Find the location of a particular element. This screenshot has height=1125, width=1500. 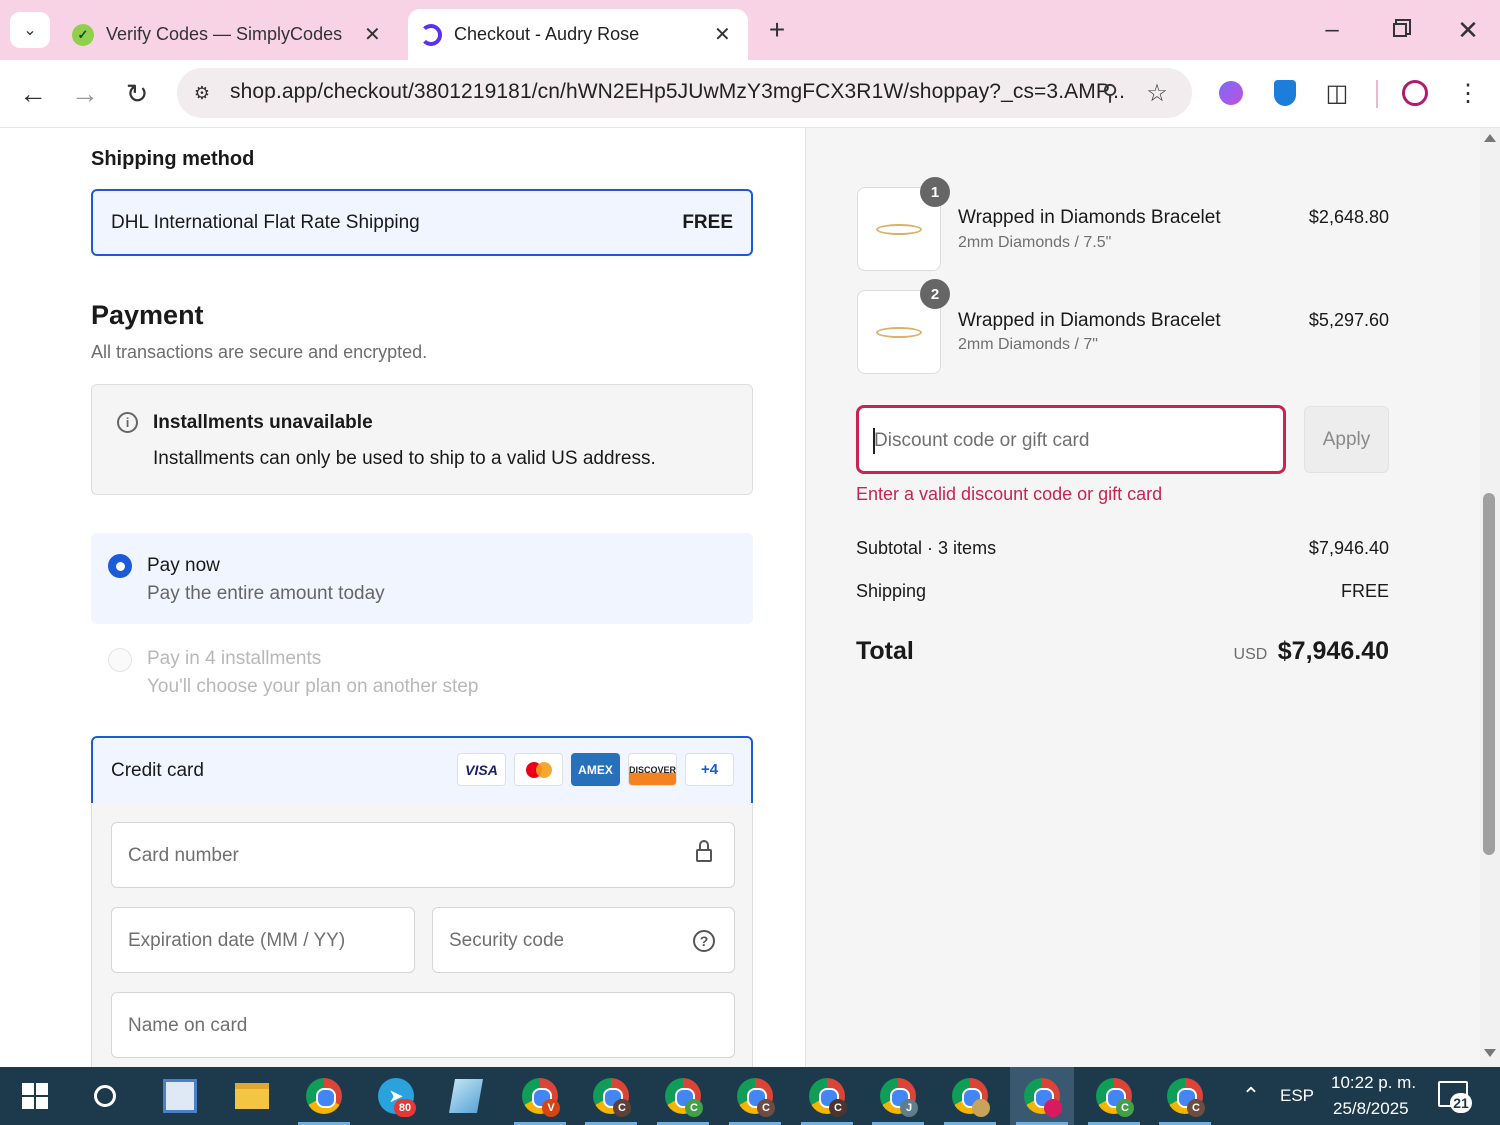

notifications-icon: 21 is located at coordinates (1455, 1097).